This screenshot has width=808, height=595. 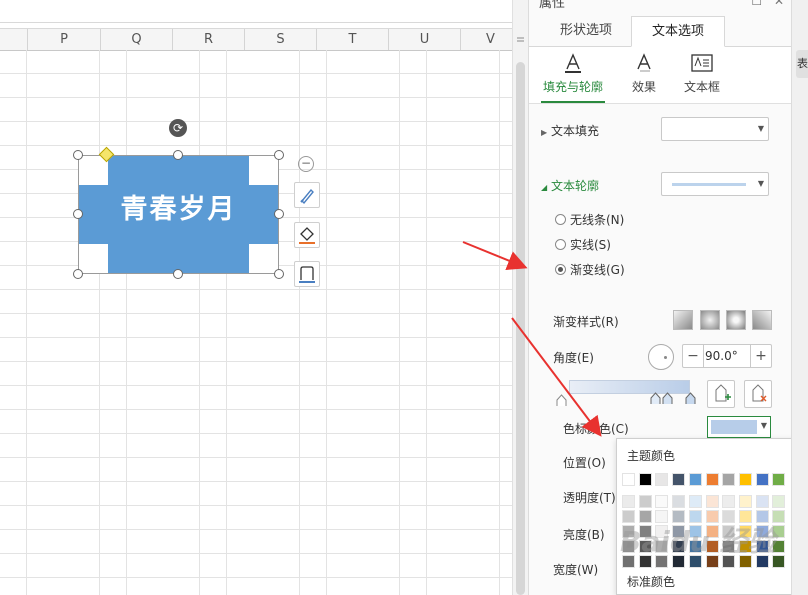 What do you see at coordinates (596, 429) in the screenshot?
I see `stop-color-label: 色标颜色(C)` at bounding box center [596, 429].